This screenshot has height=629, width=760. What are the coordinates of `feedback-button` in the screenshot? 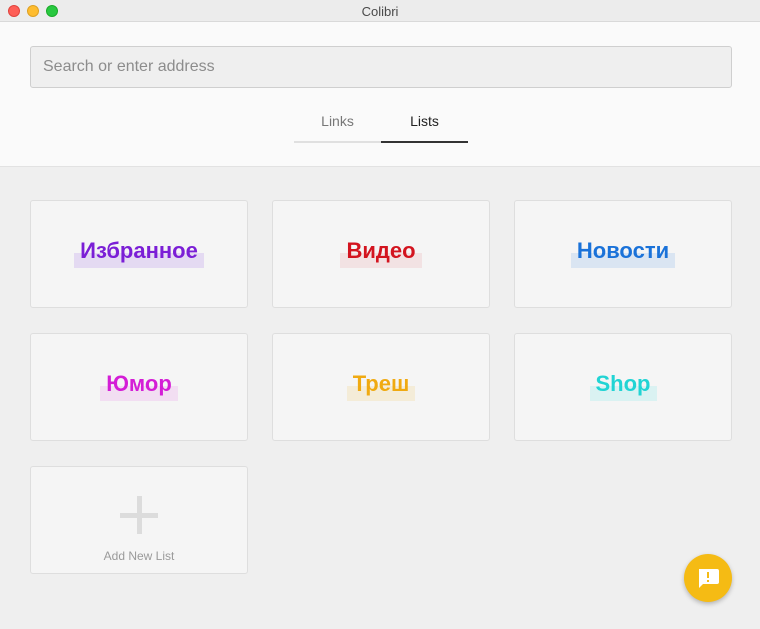 It's located at (708, 578).